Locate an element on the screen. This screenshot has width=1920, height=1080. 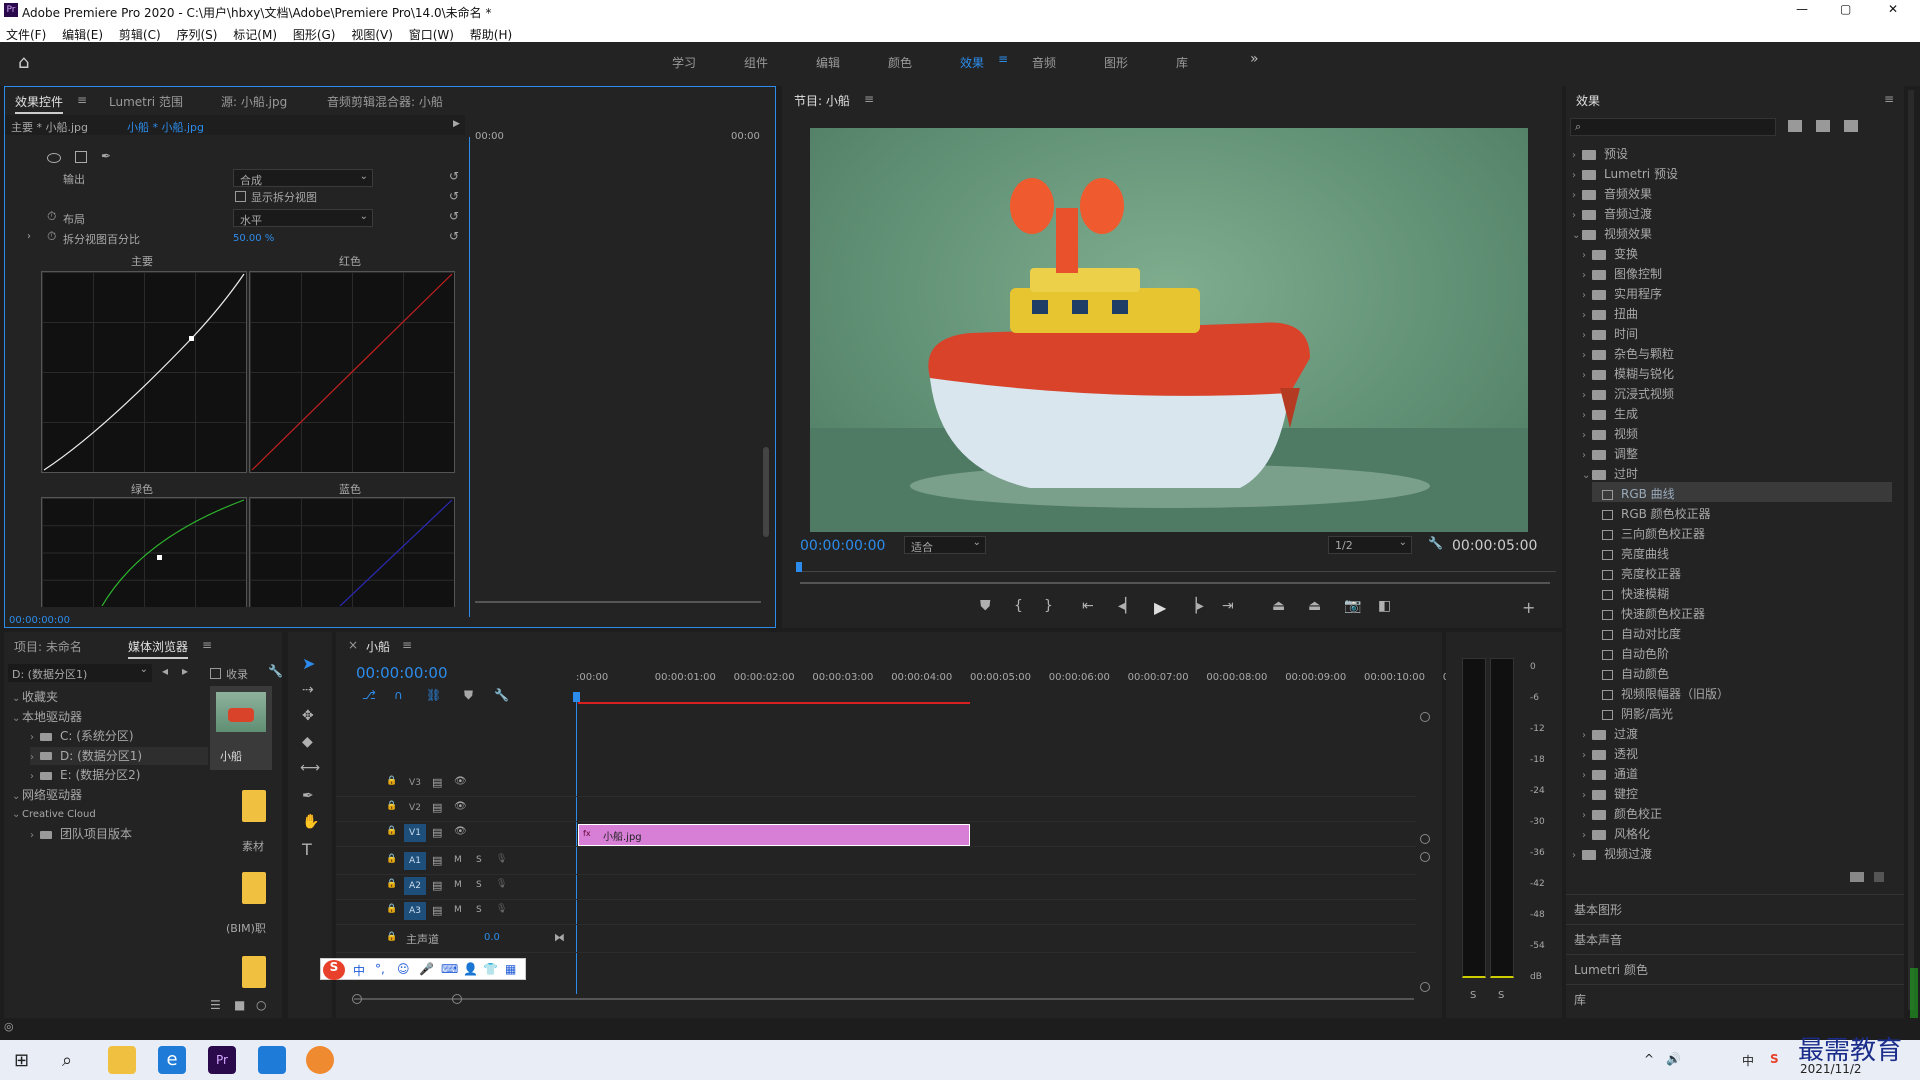
effects-tree-item: › 沉浸式视频 is located at coordinates (1737, 392).